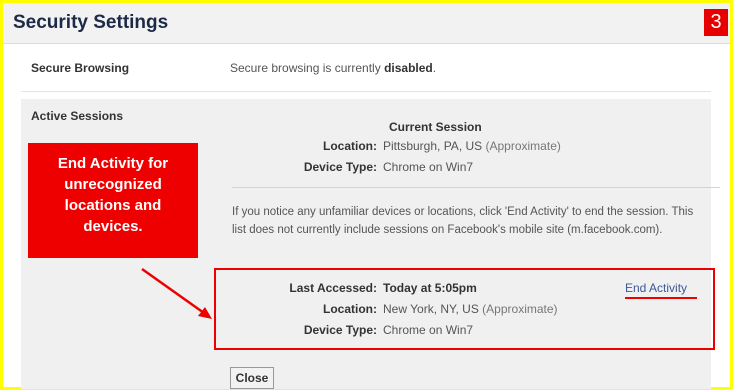 The width and height of the screenshot is (733, 390). Describe the element at coordinates (176, 293) in the screenshot. I see `annotation-arrow-icon` at that location.